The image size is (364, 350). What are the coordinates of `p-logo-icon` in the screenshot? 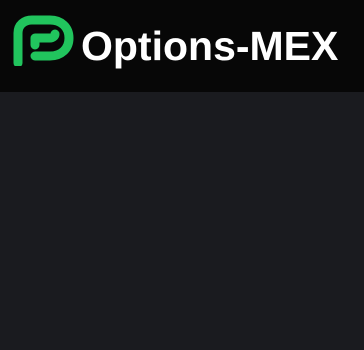 It's located at (43, 40).